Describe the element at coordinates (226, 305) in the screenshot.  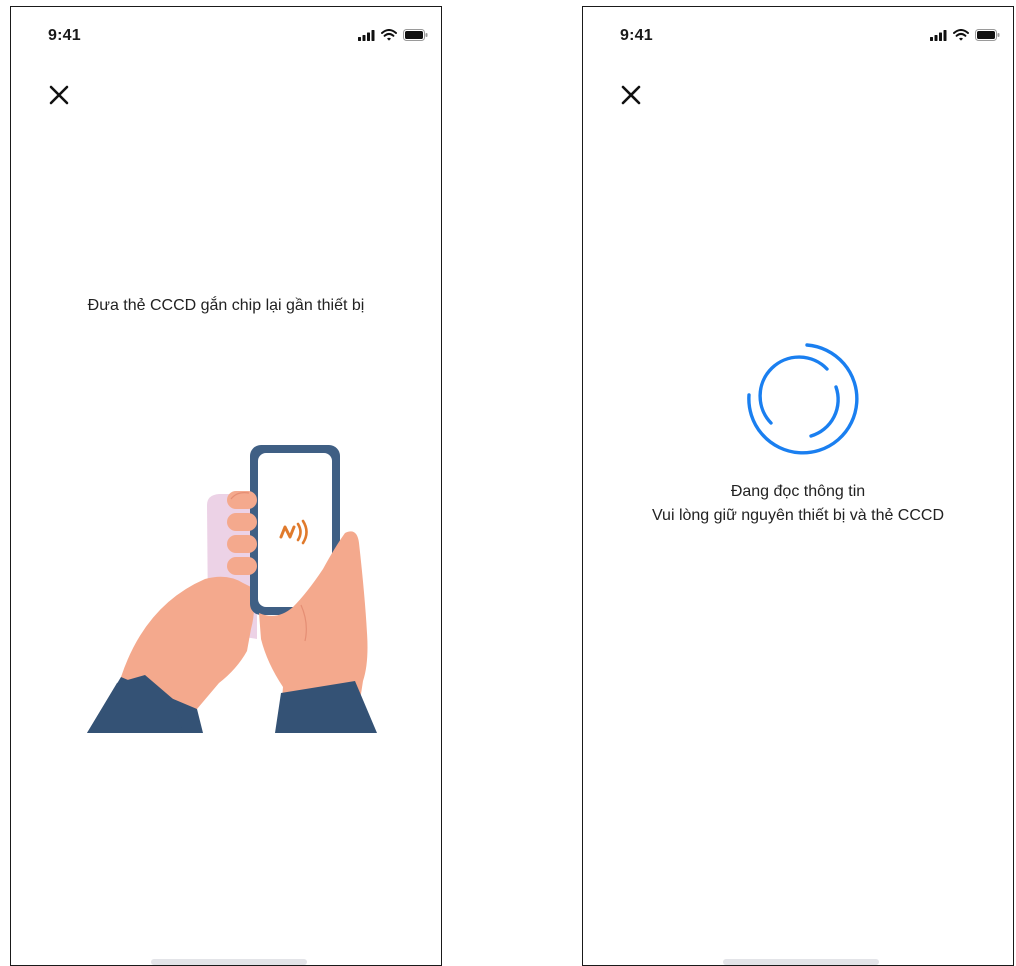
I see `instruction-text: Đưa thẻ CCCD gắn chip lại gần thiết bị` at that location.